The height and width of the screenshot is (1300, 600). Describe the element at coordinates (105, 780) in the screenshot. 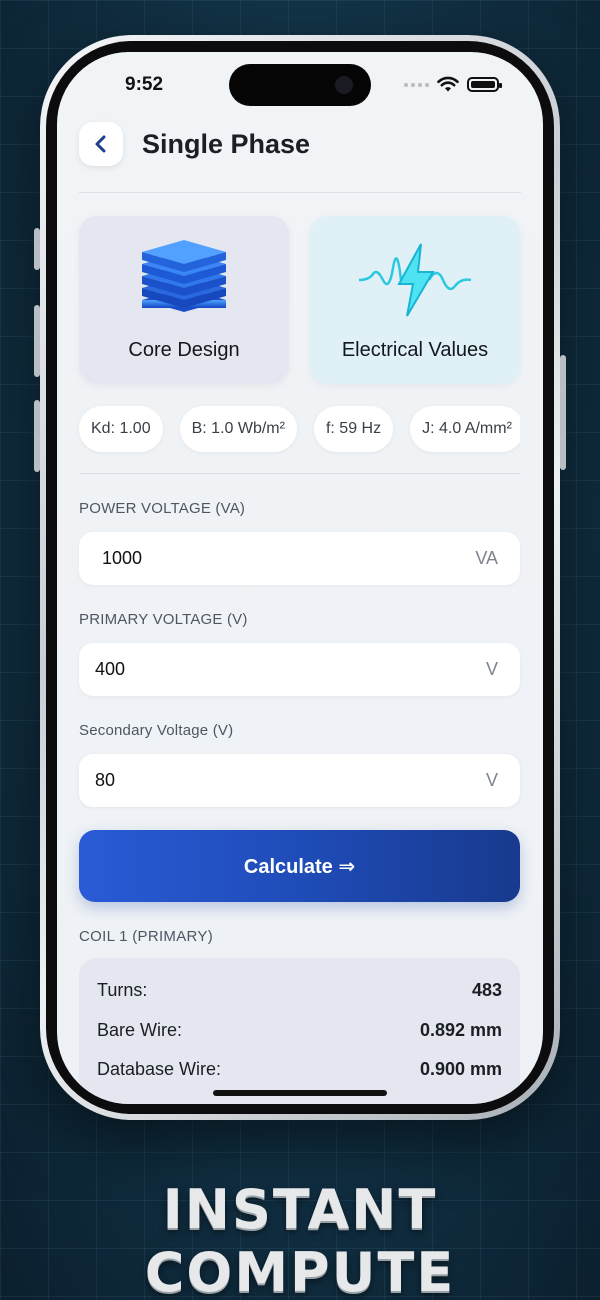

I see `secondary-voltage-value: 80` at that location.